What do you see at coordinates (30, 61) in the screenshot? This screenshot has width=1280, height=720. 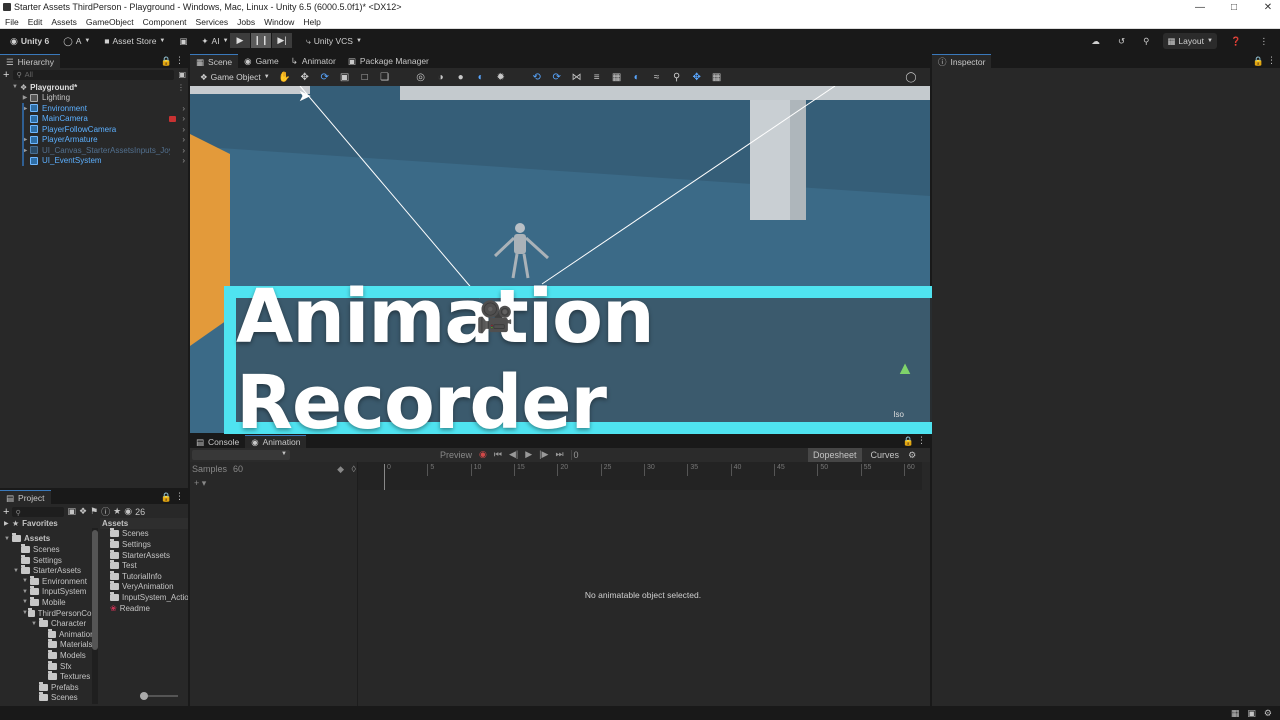 I see `tab-hierarchy: ☰ Hierarchy` at bounding box center [30, 61].